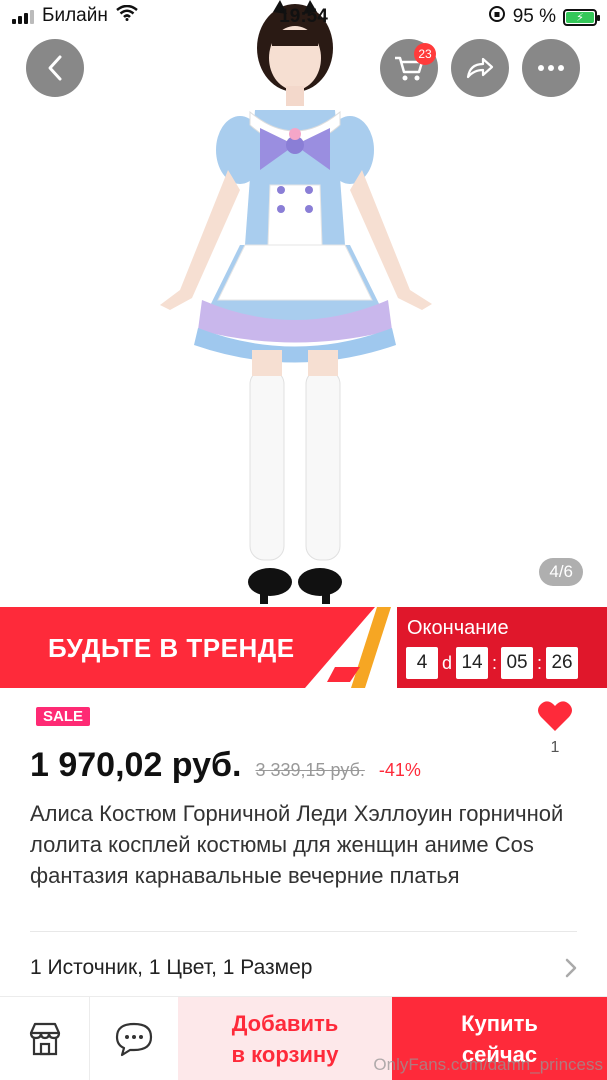 The height and width of the screenshot is (1080, 607). Describe the element at coordinates (555, 747) in the screenshot. I see `favorites-count: 1` at that location.